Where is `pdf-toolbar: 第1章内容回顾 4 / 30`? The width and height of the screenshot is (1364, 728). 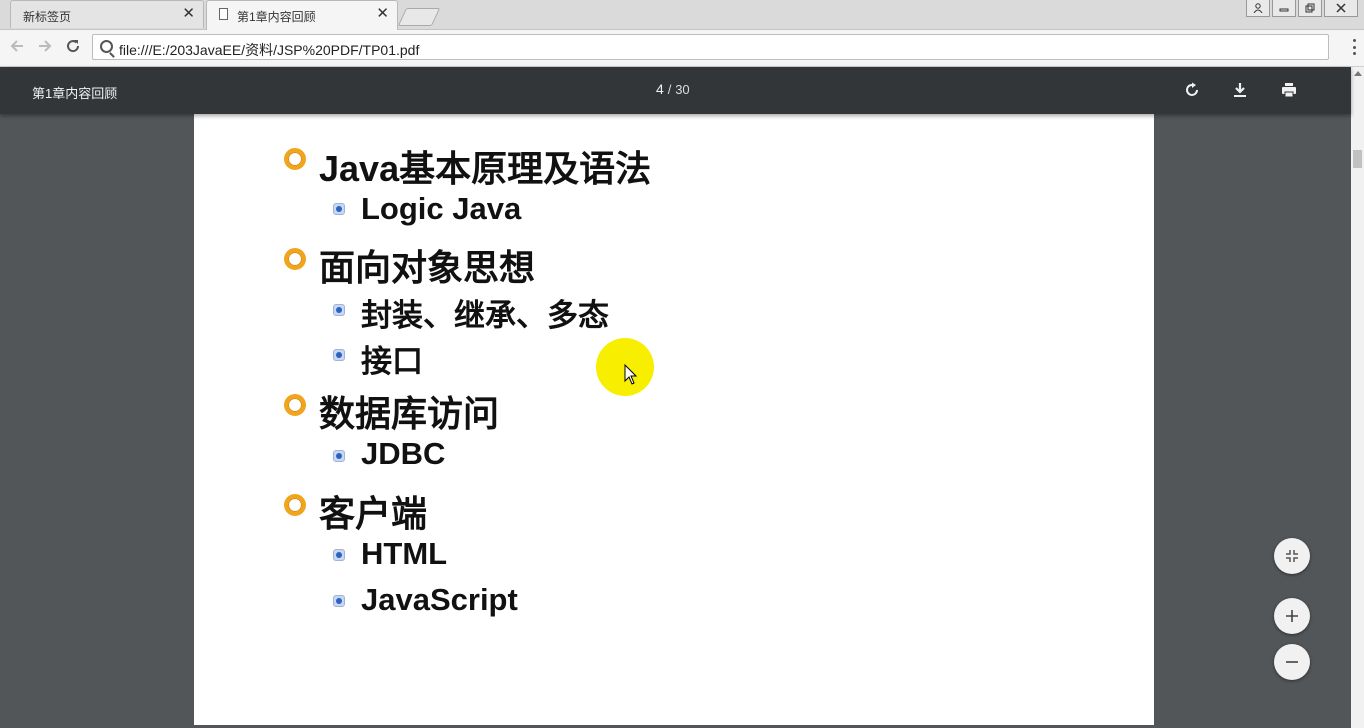 pdf-toolbar: 第1章内容回顾 4 / 30 is located at coordinates (675, 90).